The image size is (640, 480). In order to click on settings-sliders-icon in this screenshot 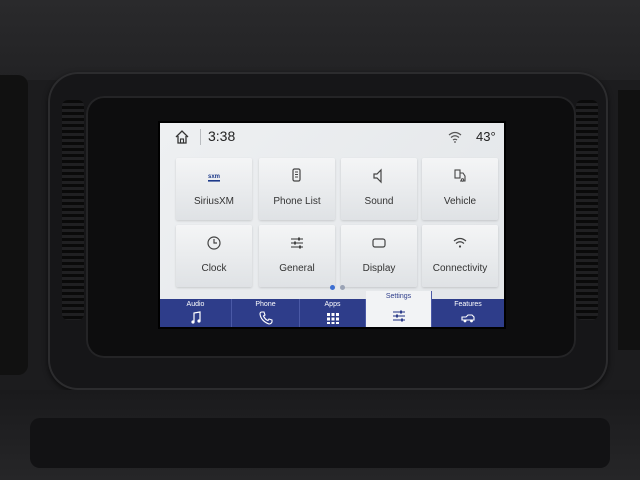, I will do `click(398, 316)`.